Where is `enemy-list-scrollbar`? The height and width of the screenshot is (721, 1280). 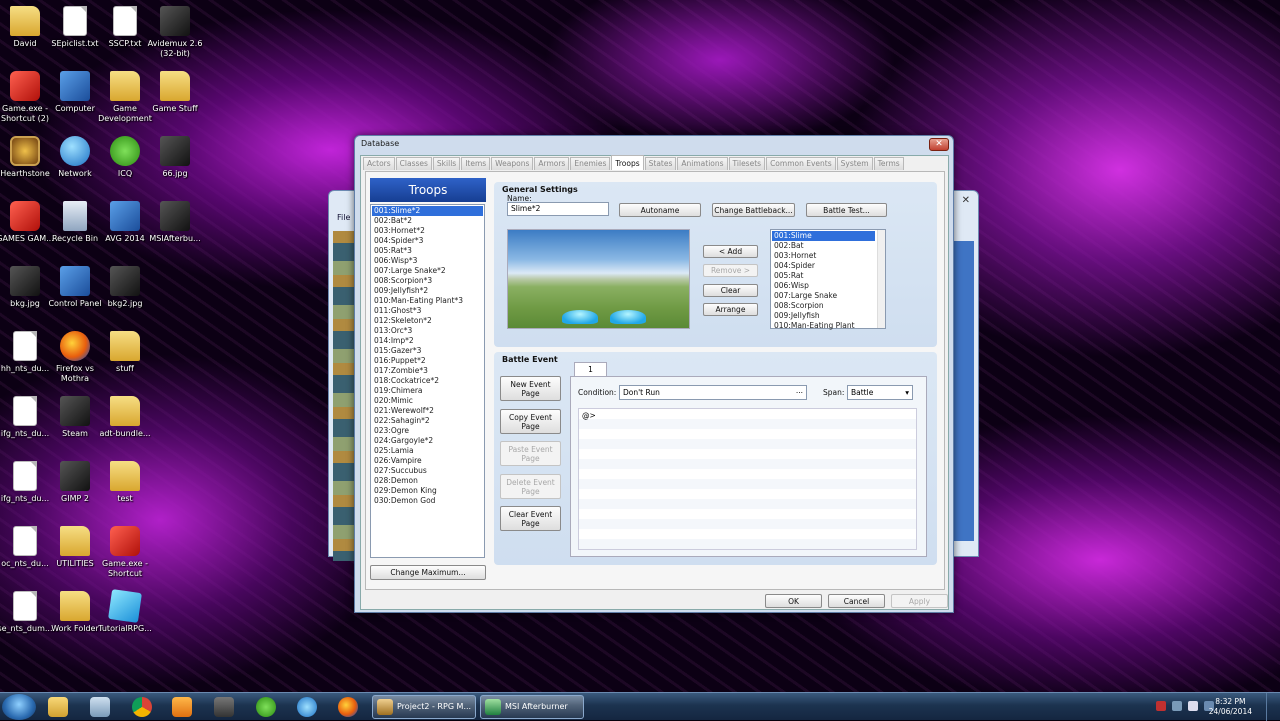 enemy-list-scrollbar is located at coordinates (881, 279).